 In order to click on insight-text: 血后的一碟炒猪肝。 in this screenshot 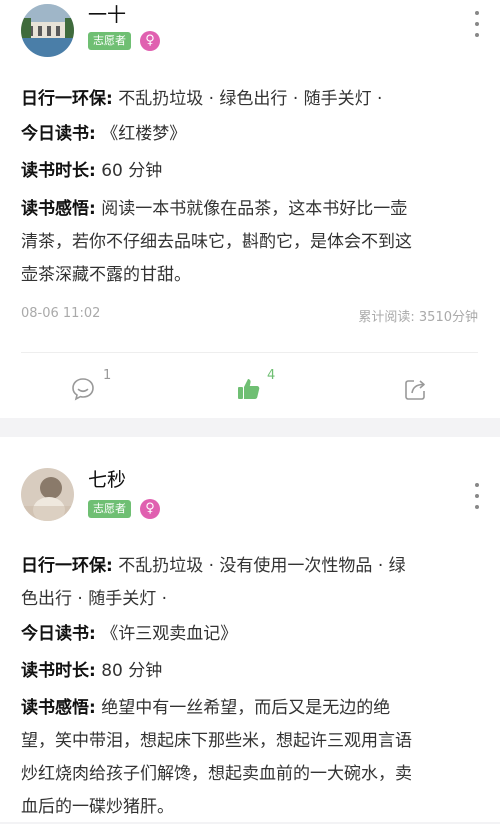, I will do `click(97, 807)`.